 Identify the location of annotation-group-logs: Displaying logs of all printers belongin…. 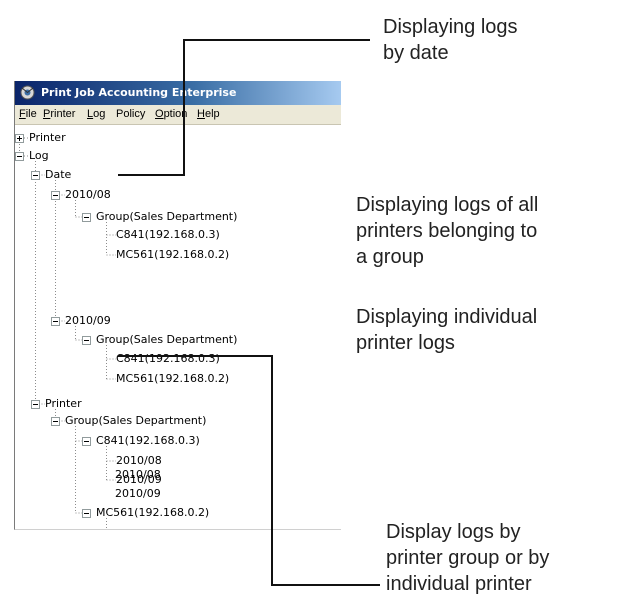
(447, 231).